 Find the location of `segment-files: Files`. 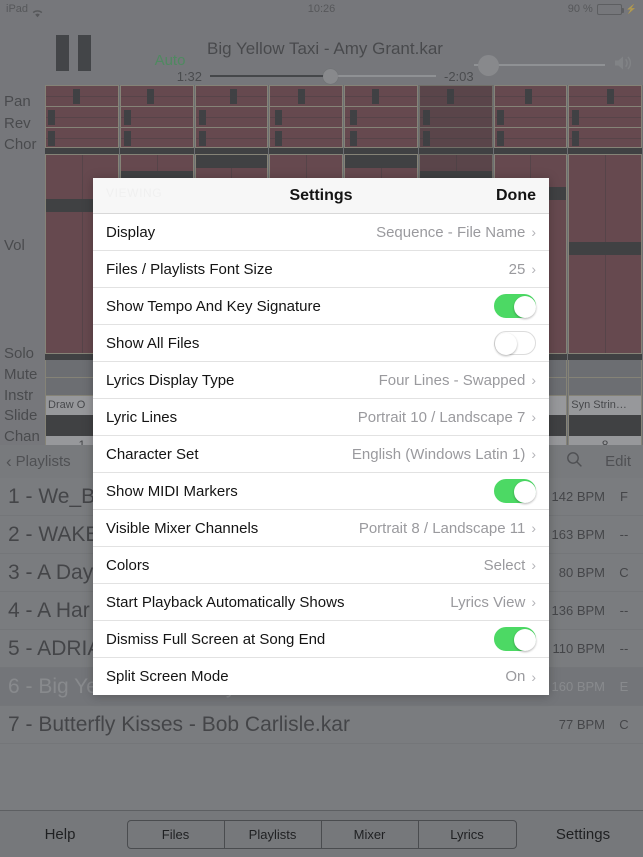

segment-files: Files is located at coordinates (176, 834).